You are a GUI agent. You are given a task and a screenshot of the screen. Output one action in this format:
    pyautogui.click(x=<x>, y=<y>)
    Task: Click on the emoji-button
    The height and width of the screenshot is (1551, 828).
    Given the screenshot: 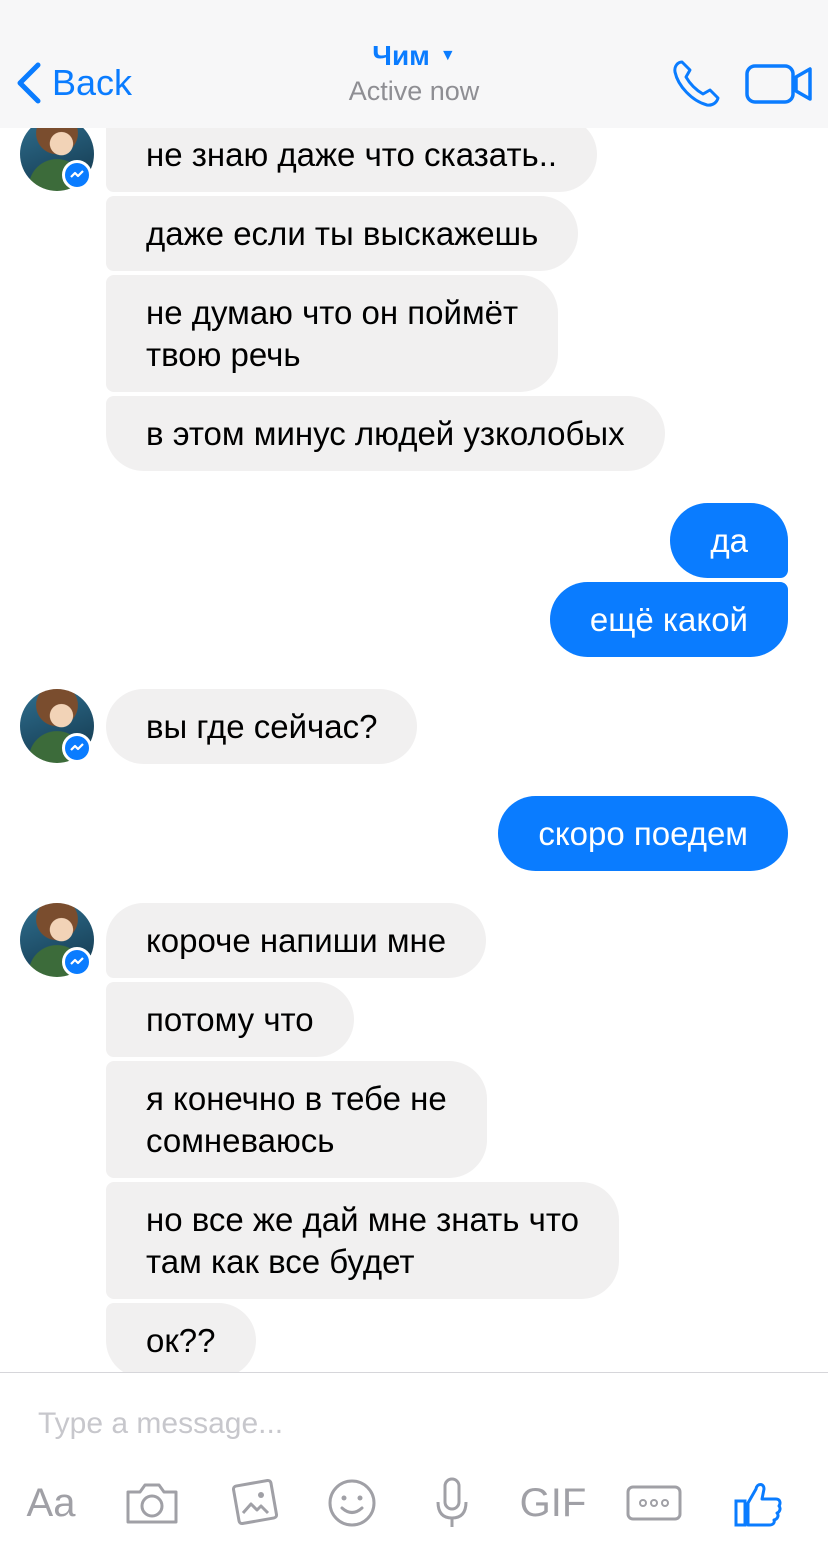 What is the action you would take?
    pyautogui.click(x=352, y=1503)
    